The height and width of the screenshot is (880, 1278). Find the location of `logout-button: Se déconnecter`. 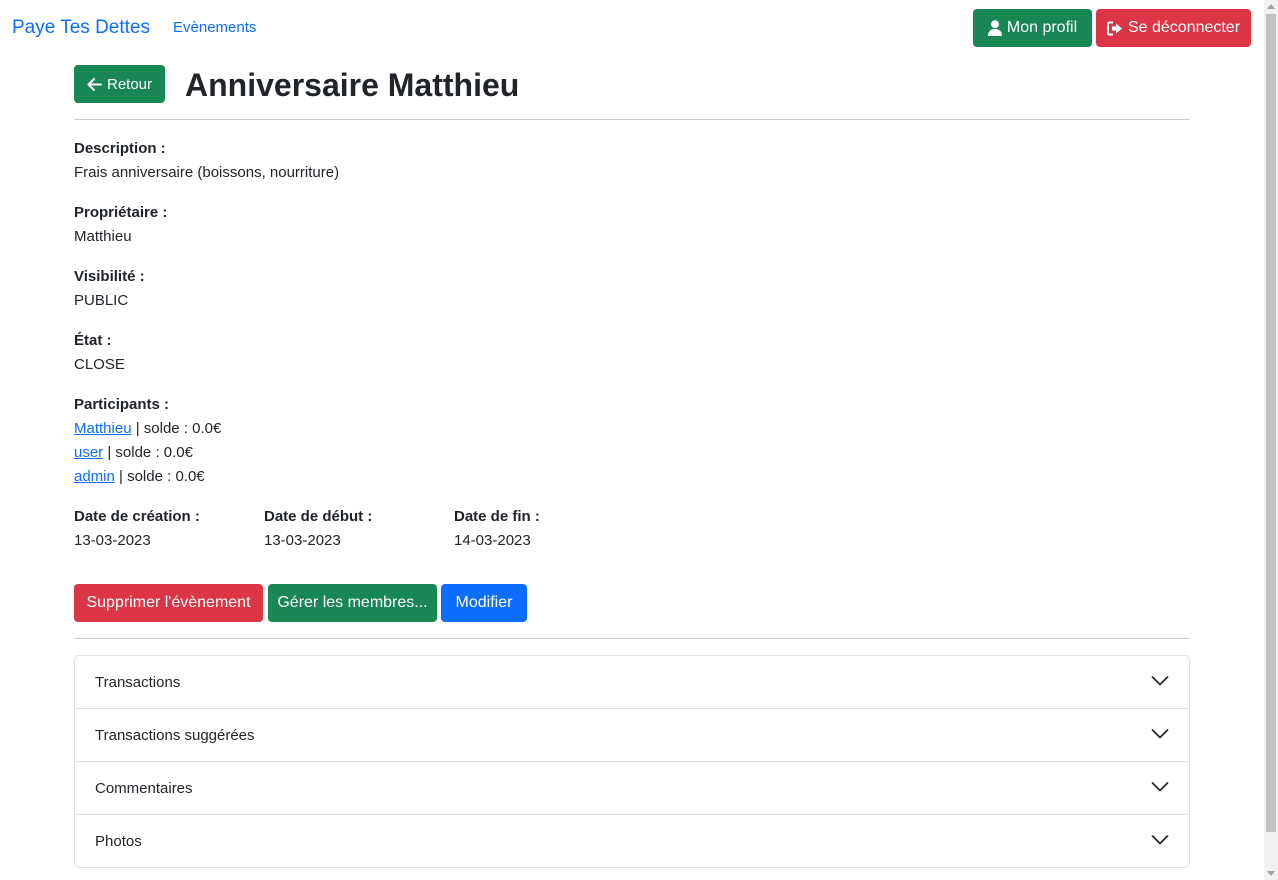

logout-button: Se déconnecter is located at coordinates (1173, 28).